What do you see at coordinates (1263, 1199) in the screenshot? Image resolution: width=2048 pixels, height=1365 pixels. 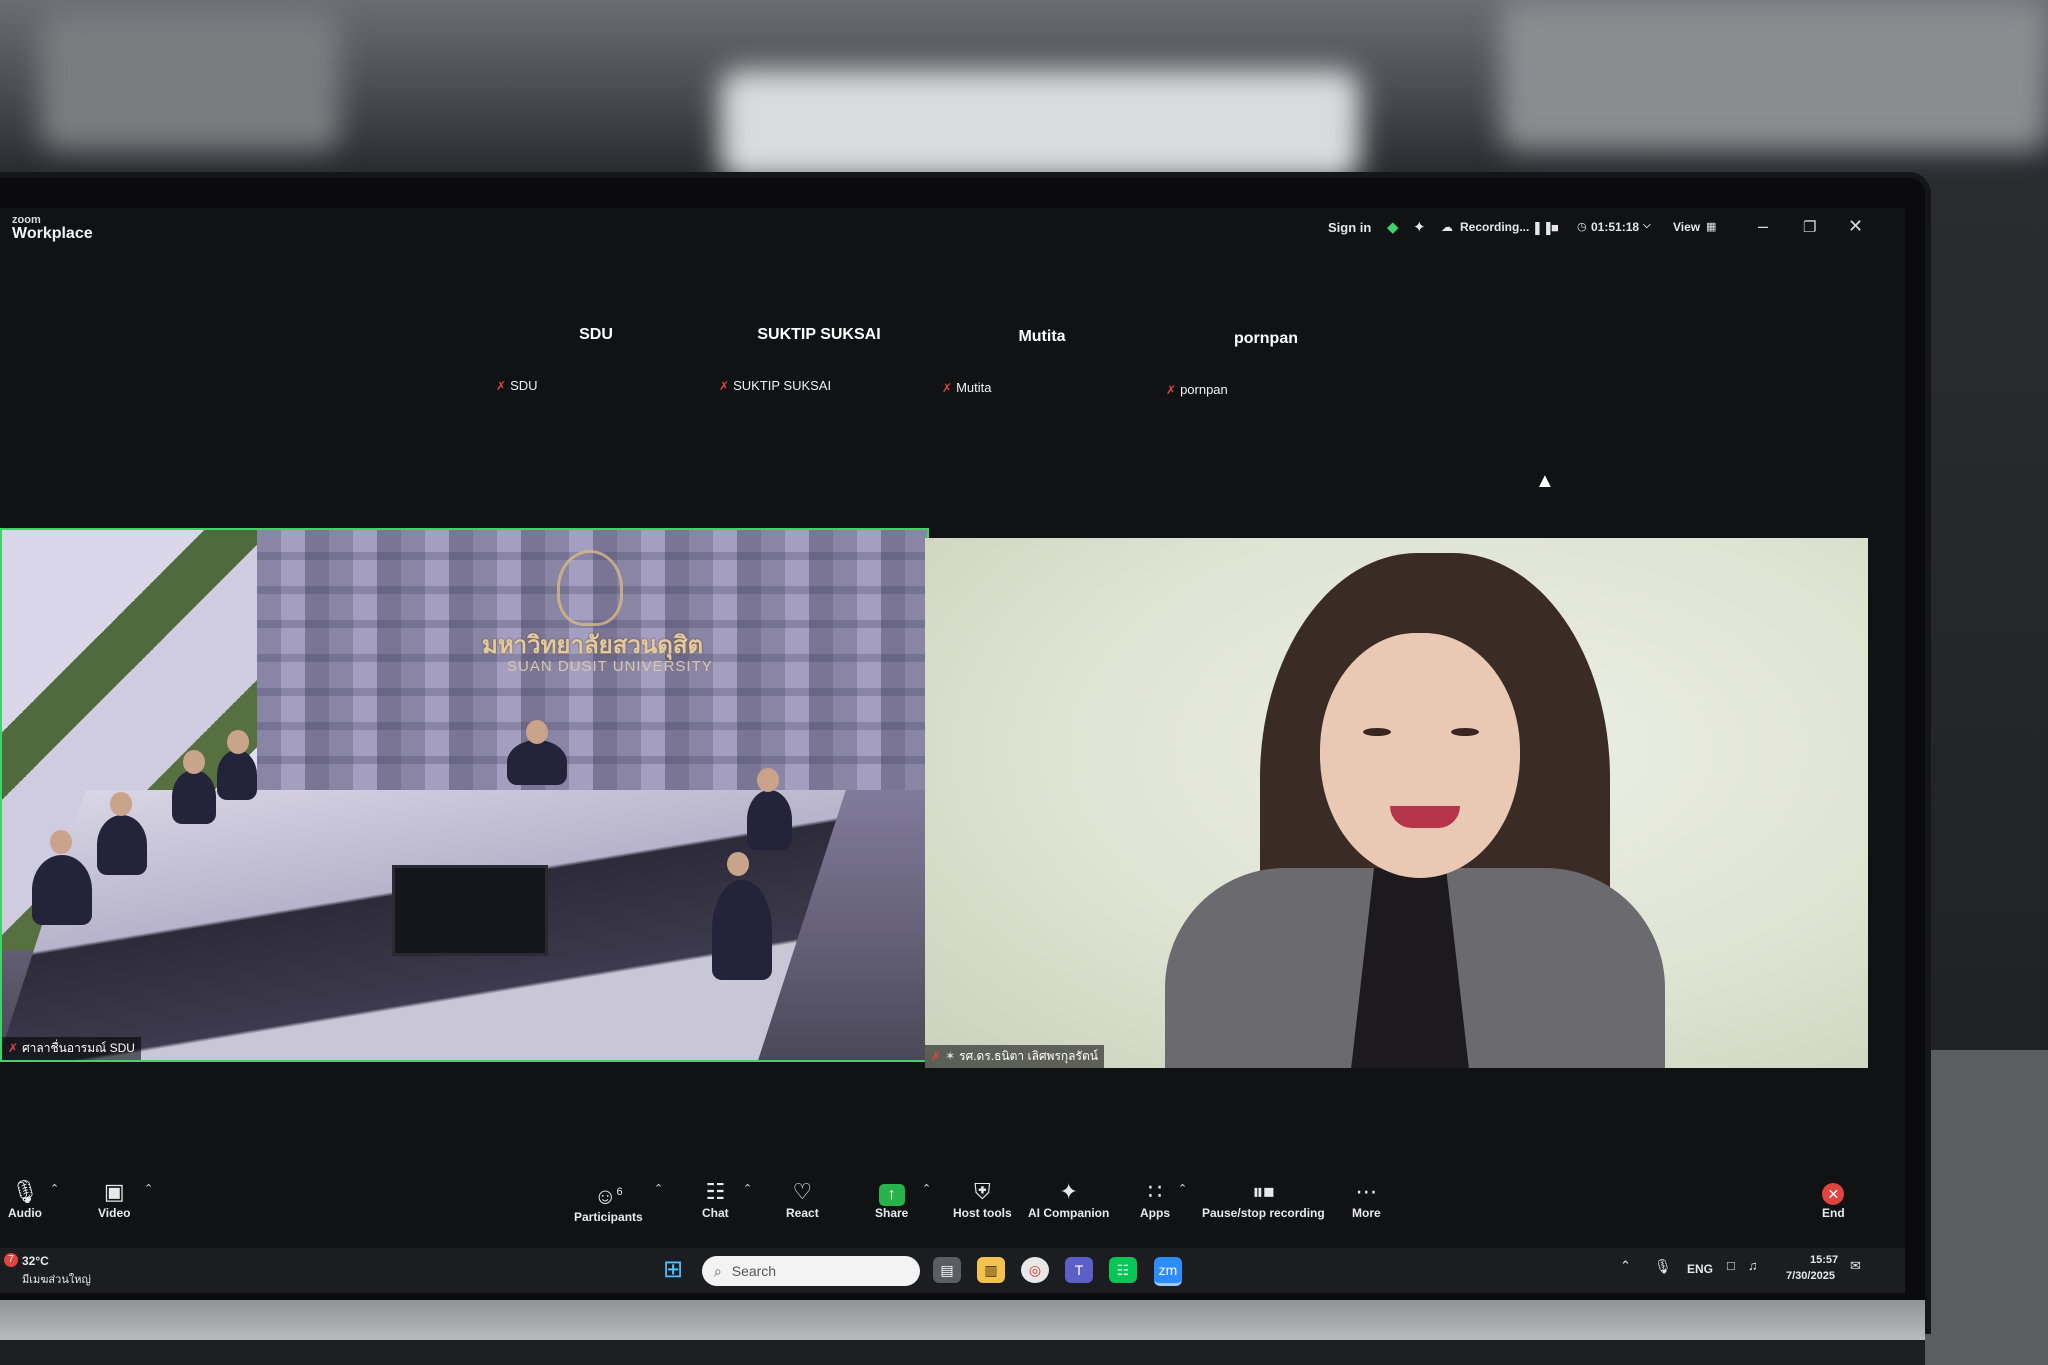 I see `pause-stop-recording-button: ⏸⏹ Pause/stop recording` at bounding box center [1263, 1199].